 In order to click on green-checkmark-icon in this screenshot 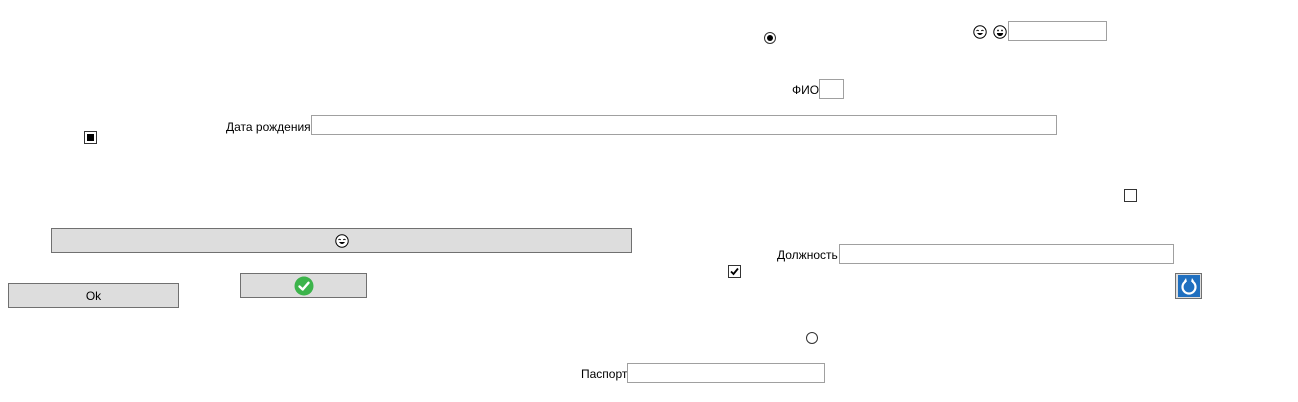, I will do `click(303, 285)`.